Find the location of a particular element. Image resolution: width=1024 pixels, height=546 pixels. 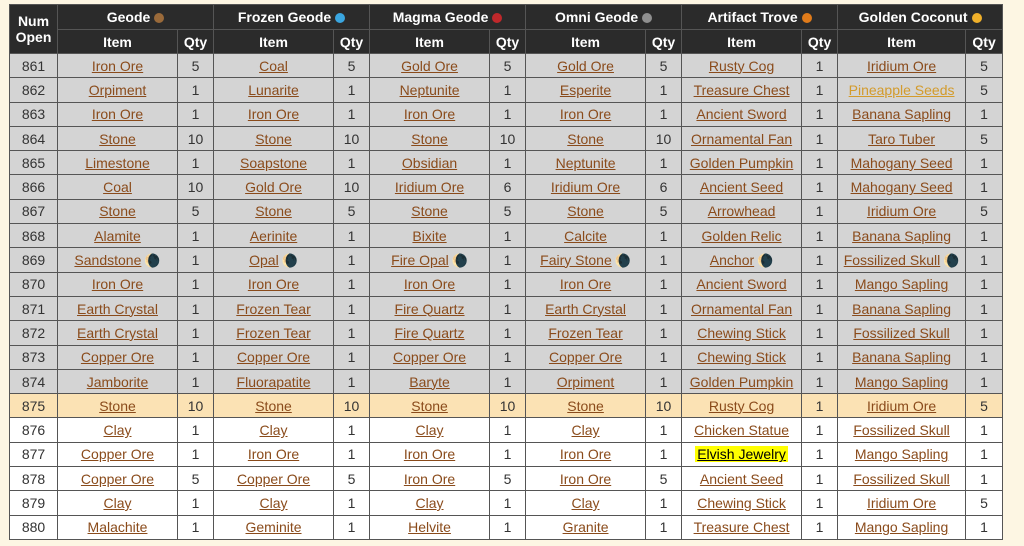

item-link: Taro Tuber is located at coordinates (901, 139).